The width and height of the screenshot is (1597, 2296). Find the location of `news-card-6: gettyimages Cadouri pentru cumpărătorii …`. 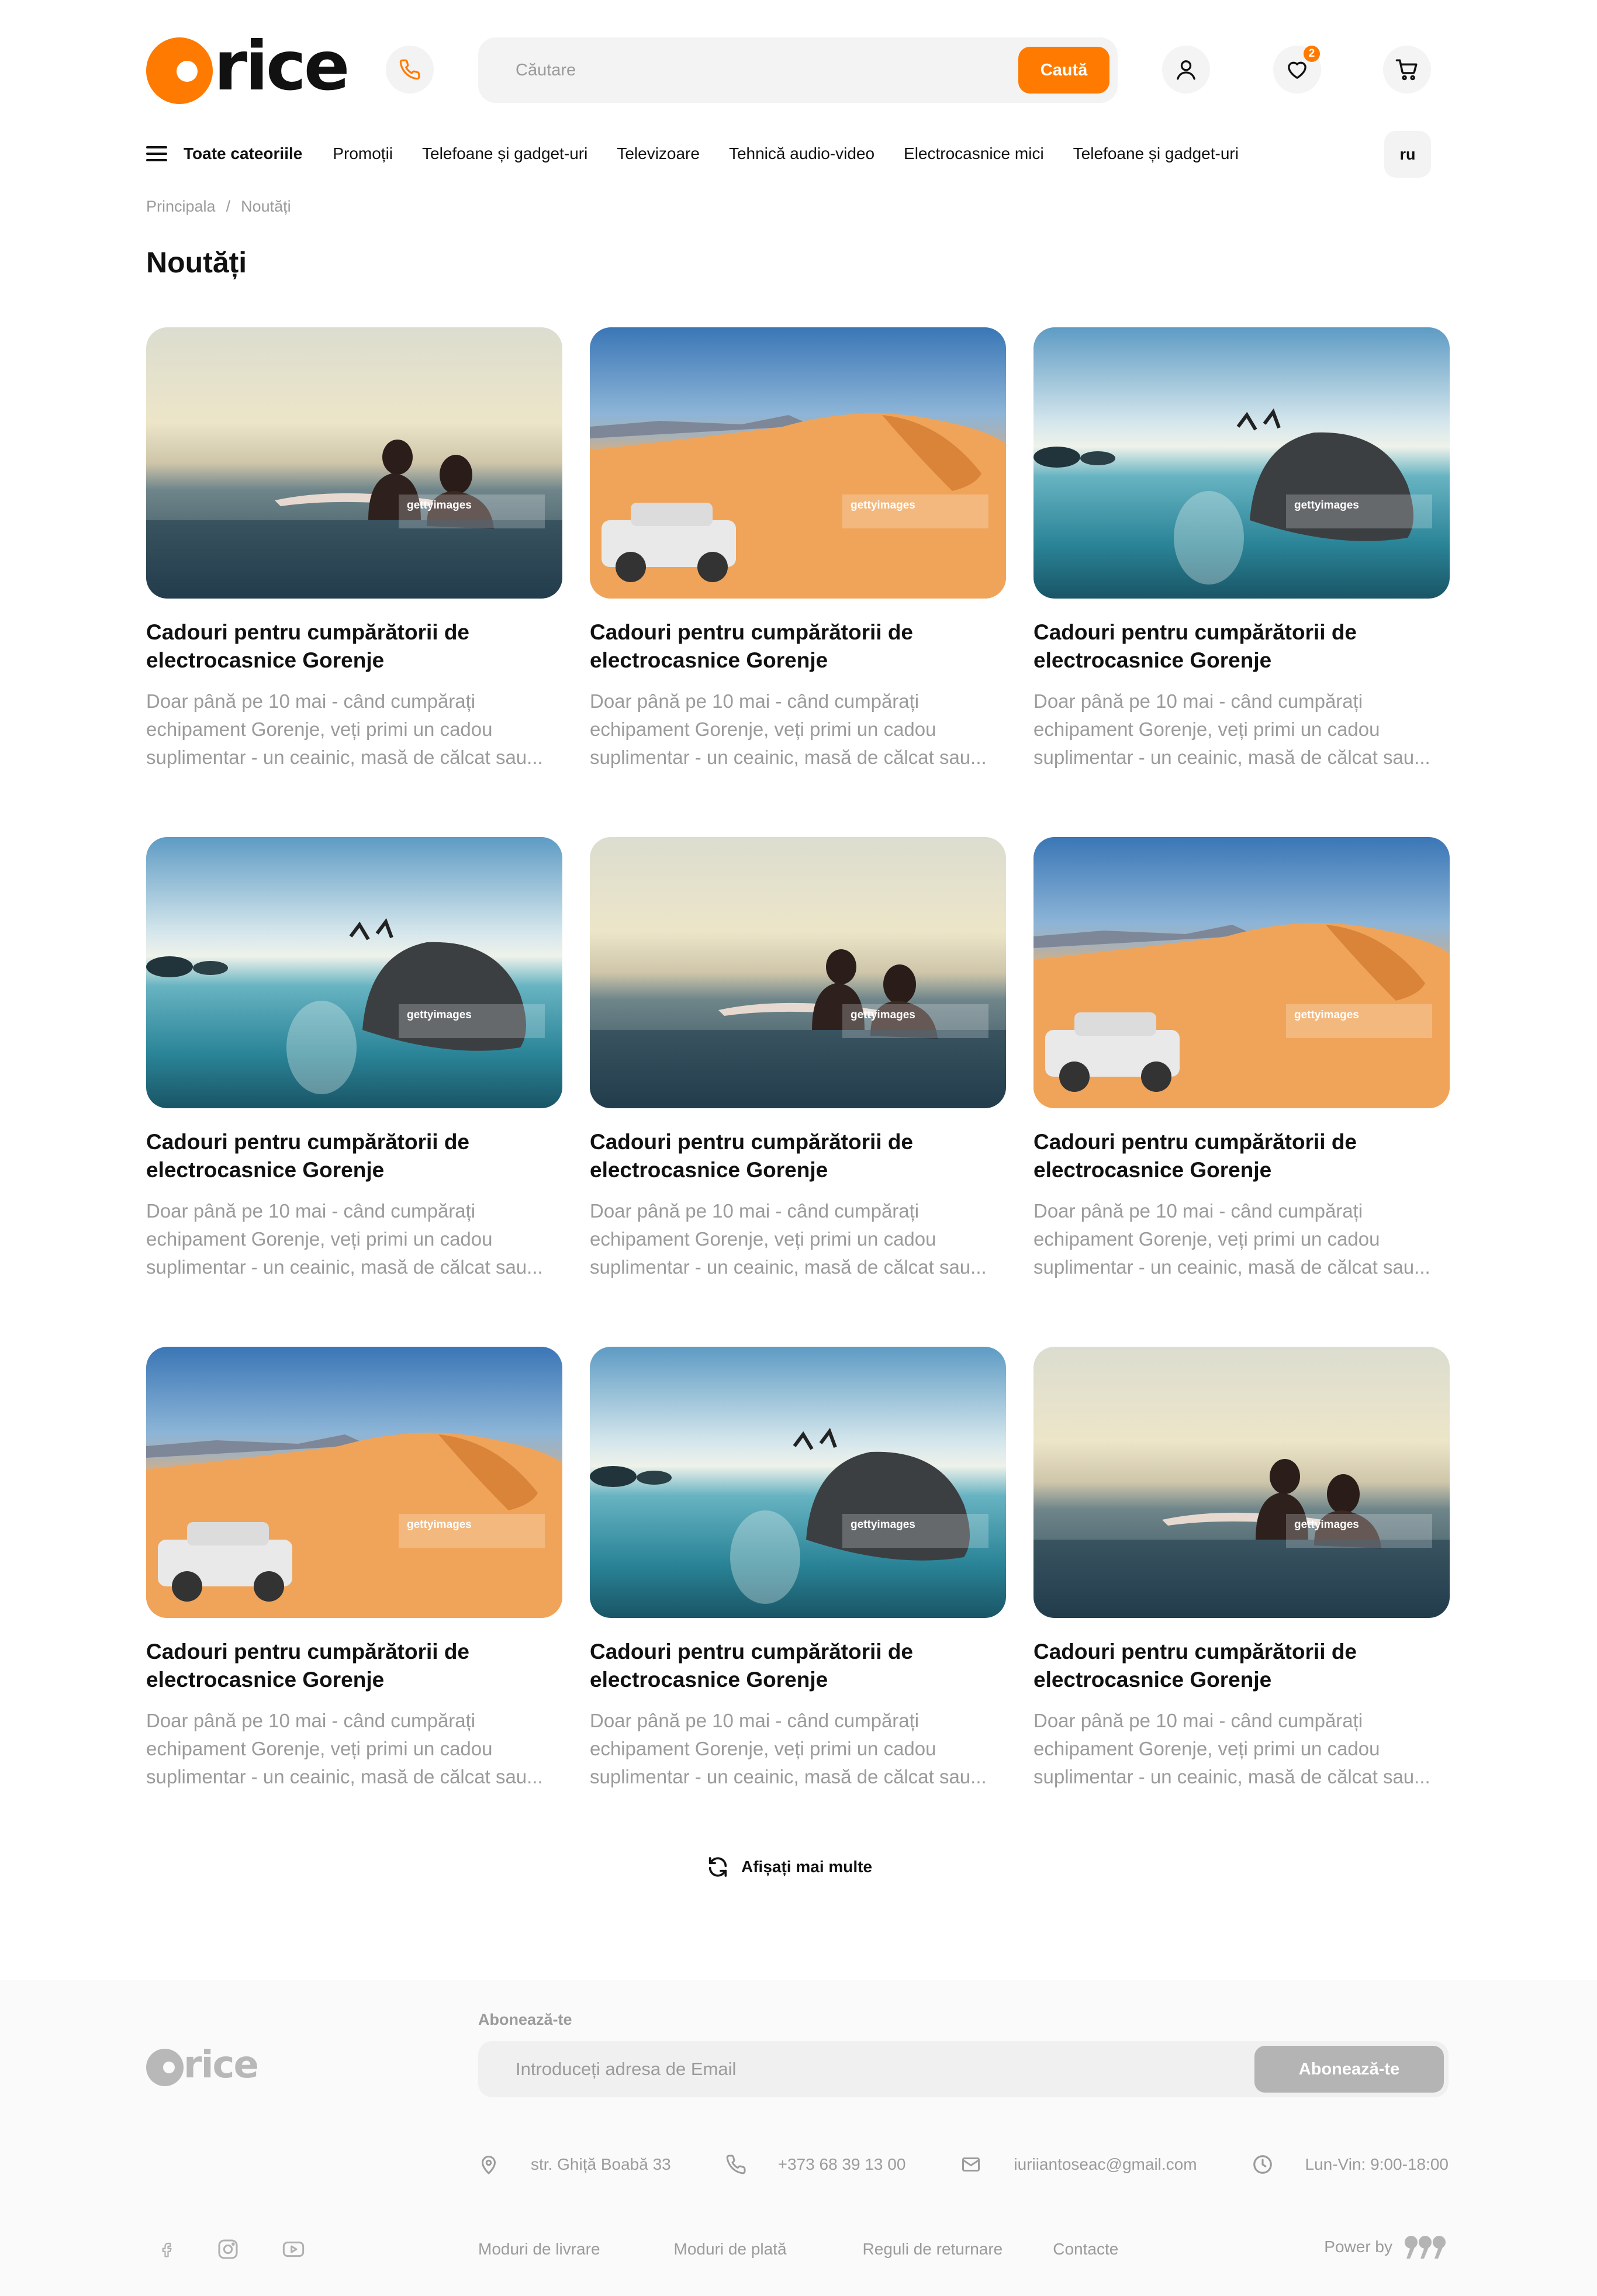

news-card-6: gettyimages Cadouri pentru cumpărătorii … is located at coordinates (1241, 1057).